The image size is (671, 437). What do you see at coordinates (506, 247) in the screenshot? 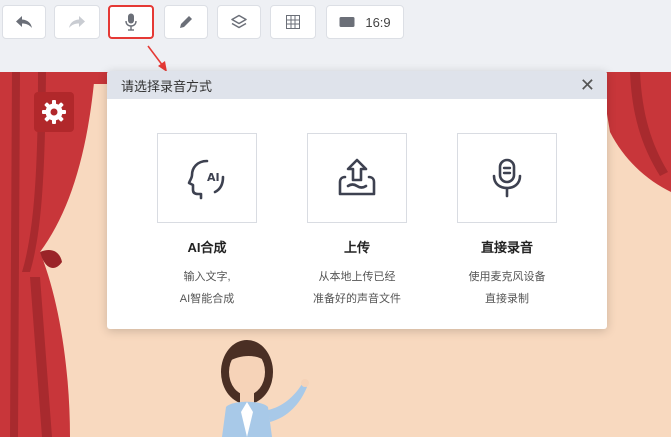
I see `option-title: 直接录音` at bounding box center [506, 247].